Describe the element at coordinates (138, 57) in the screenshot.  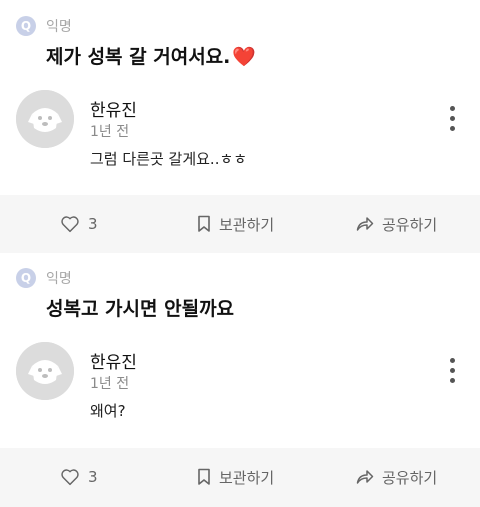
I see `question-title: 제가 성복 갈 거여서요.` at that location.